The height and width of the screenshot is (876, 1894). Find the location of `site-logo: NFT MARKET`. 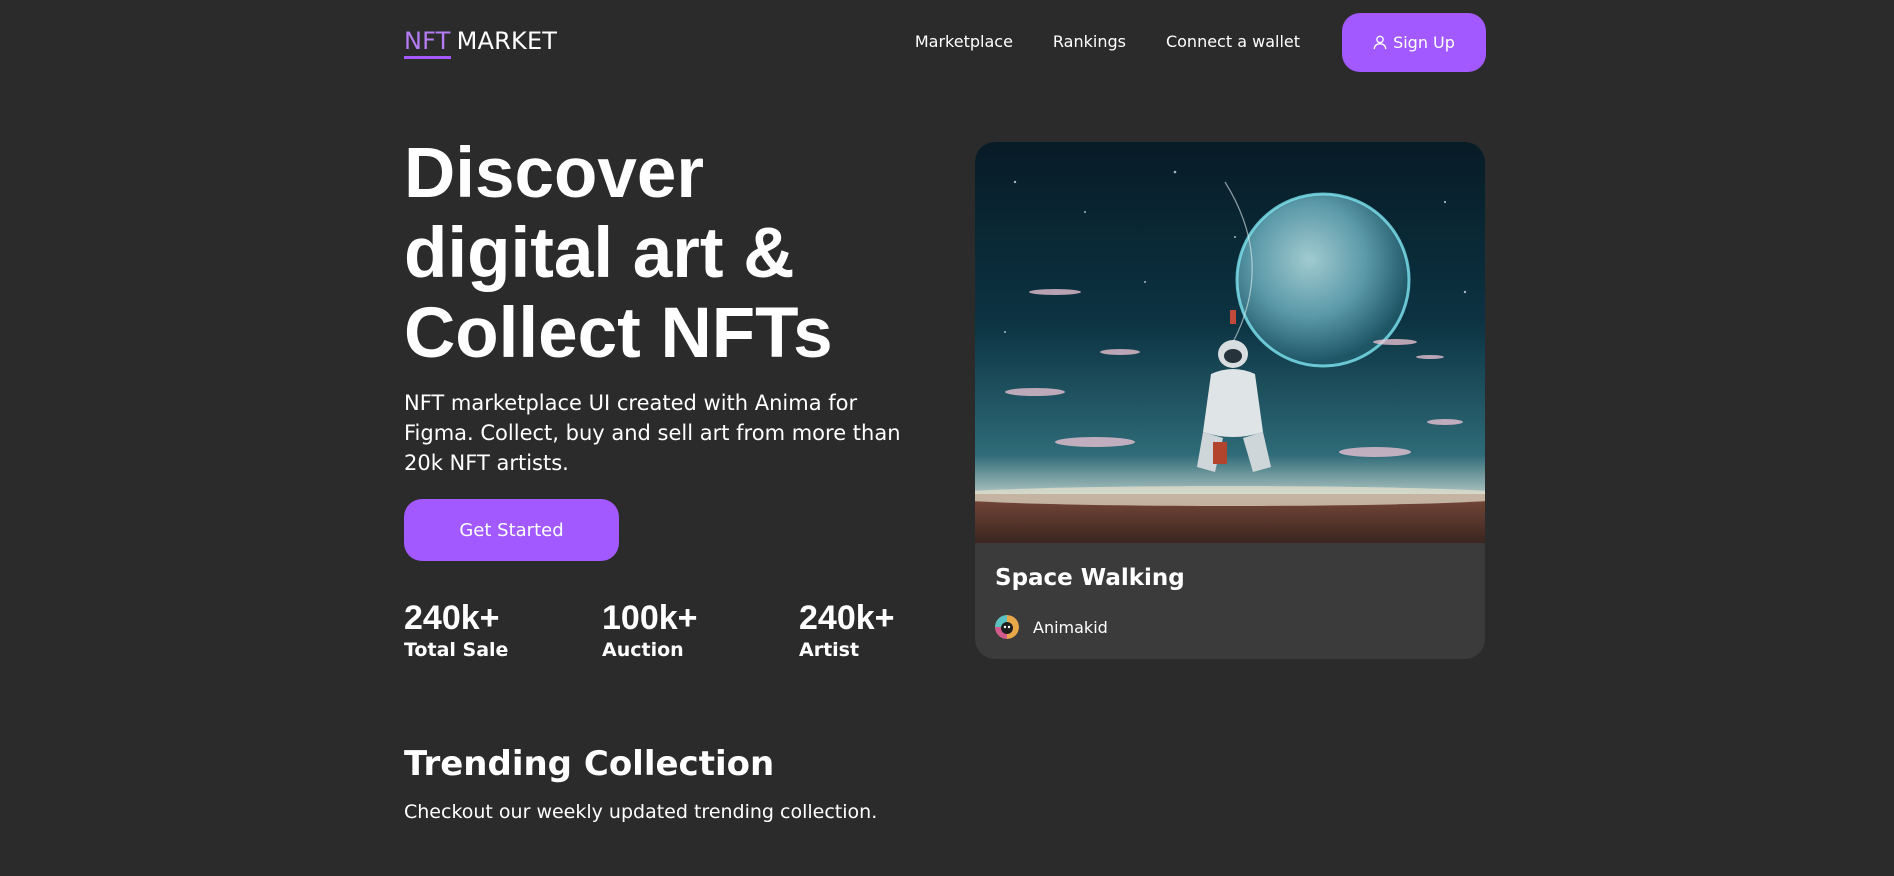

site-logo: NFT MARKET is located at coordinates (481, 43).